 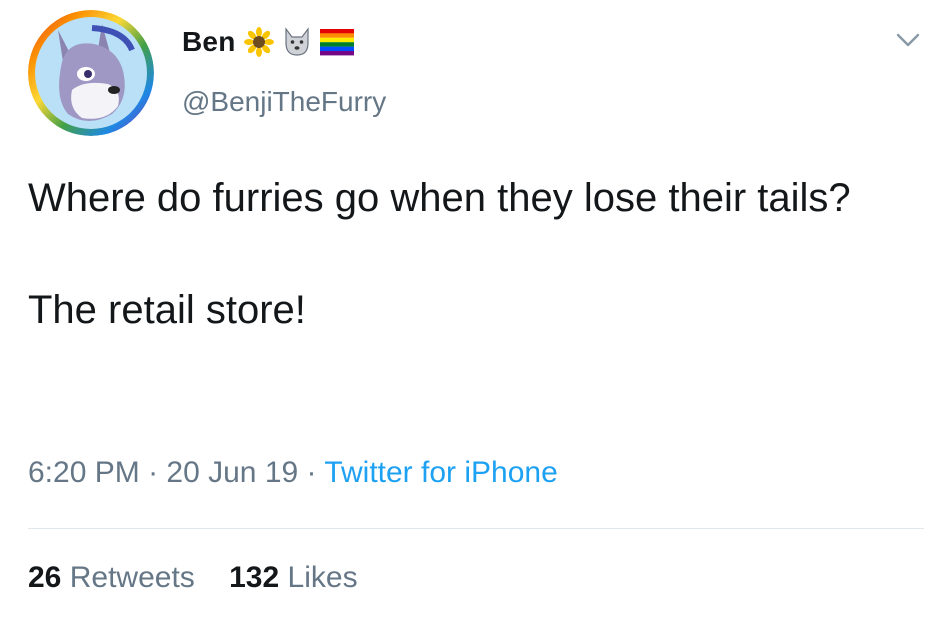 What do you see at coordinates (132, 577) in the screenshot?
I see `retweets-label: Retweets` at bounding box center [132, 577].